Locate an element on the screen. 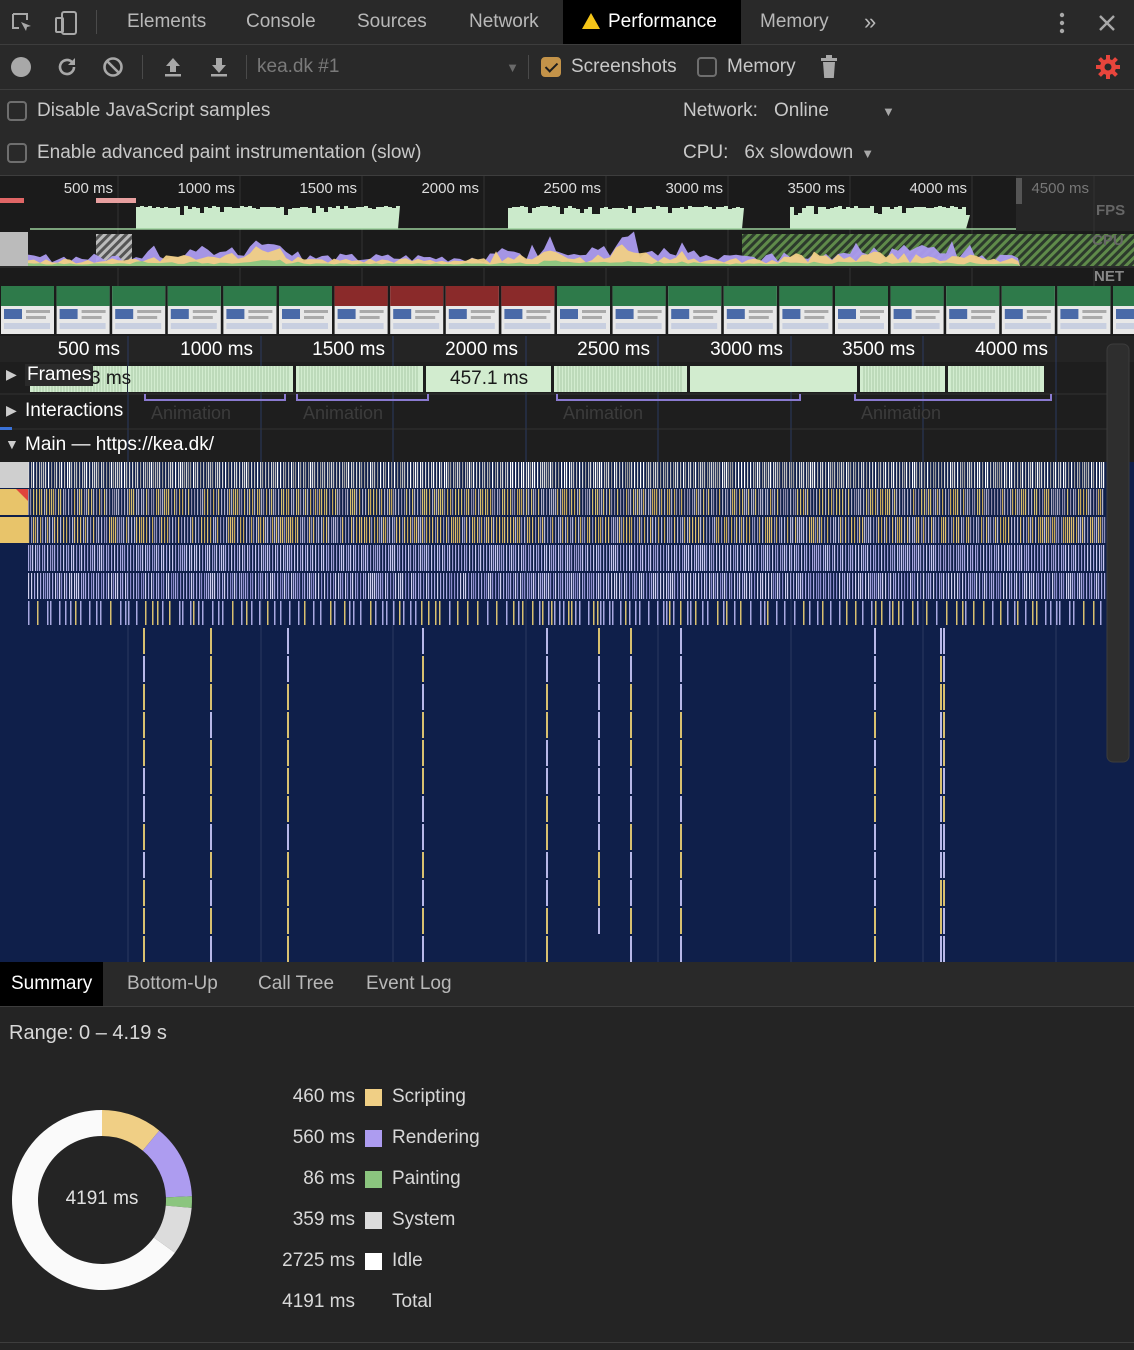 The height and width of the screenshot is (1350, 1134). frames-track-label: Frames is located at coordinates (59, 375).